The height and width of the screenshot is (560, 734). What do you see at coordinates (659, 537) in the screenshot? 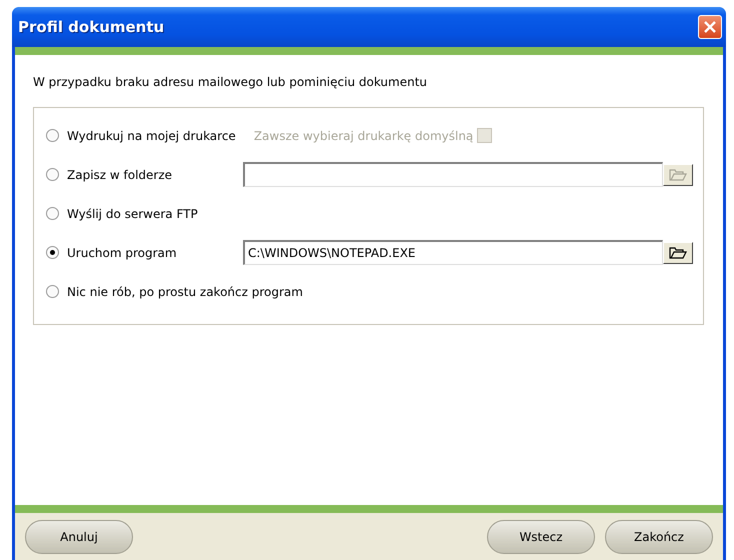
I see `dialog-button: Zakończ` at bounding box center [659, 537].